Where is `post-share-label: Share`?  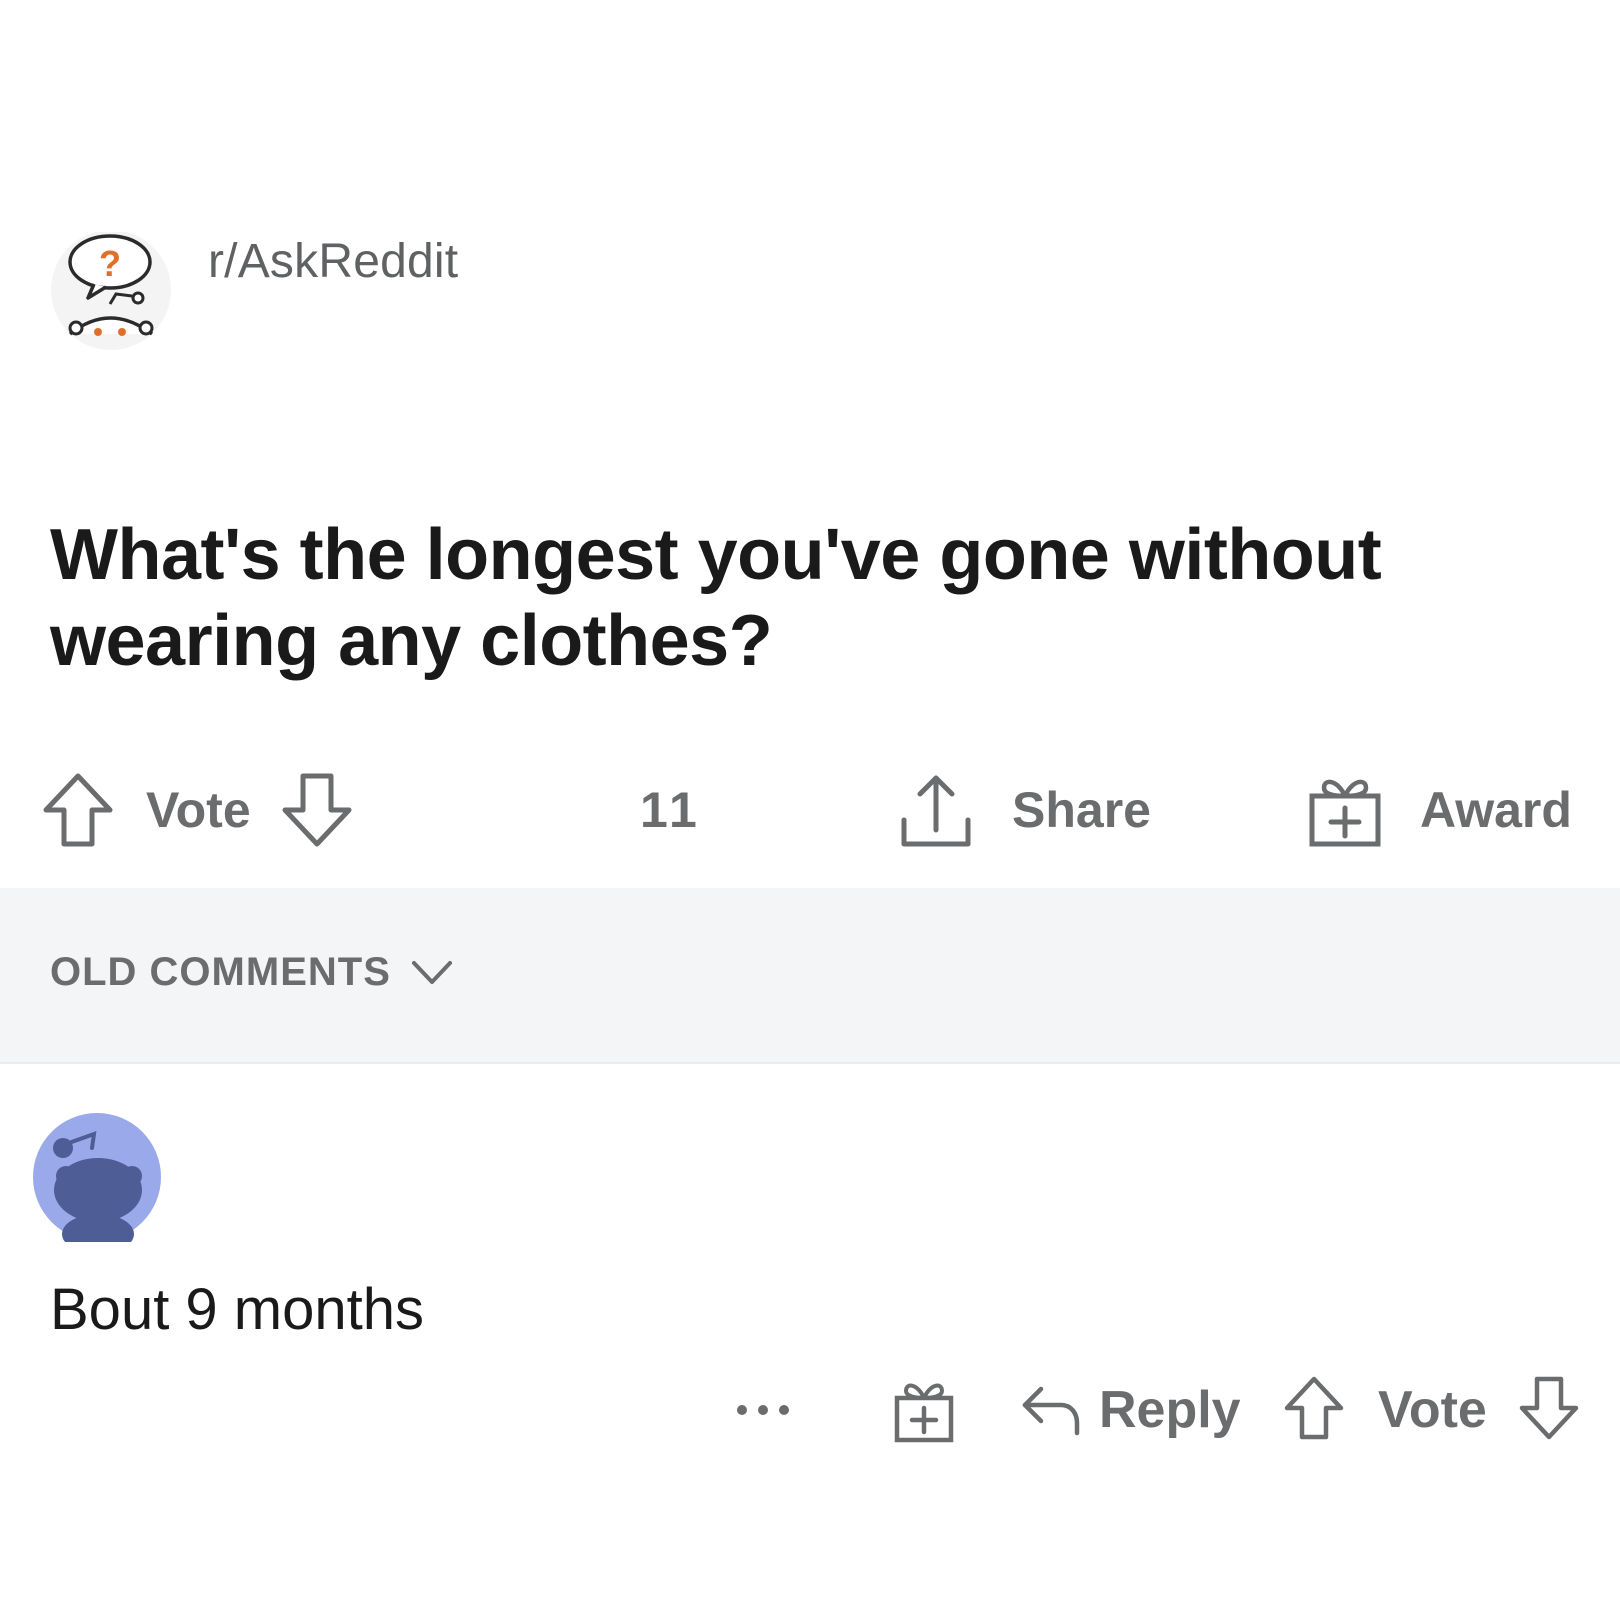 post-share-label: Share is located at coordinates (1081, 810).